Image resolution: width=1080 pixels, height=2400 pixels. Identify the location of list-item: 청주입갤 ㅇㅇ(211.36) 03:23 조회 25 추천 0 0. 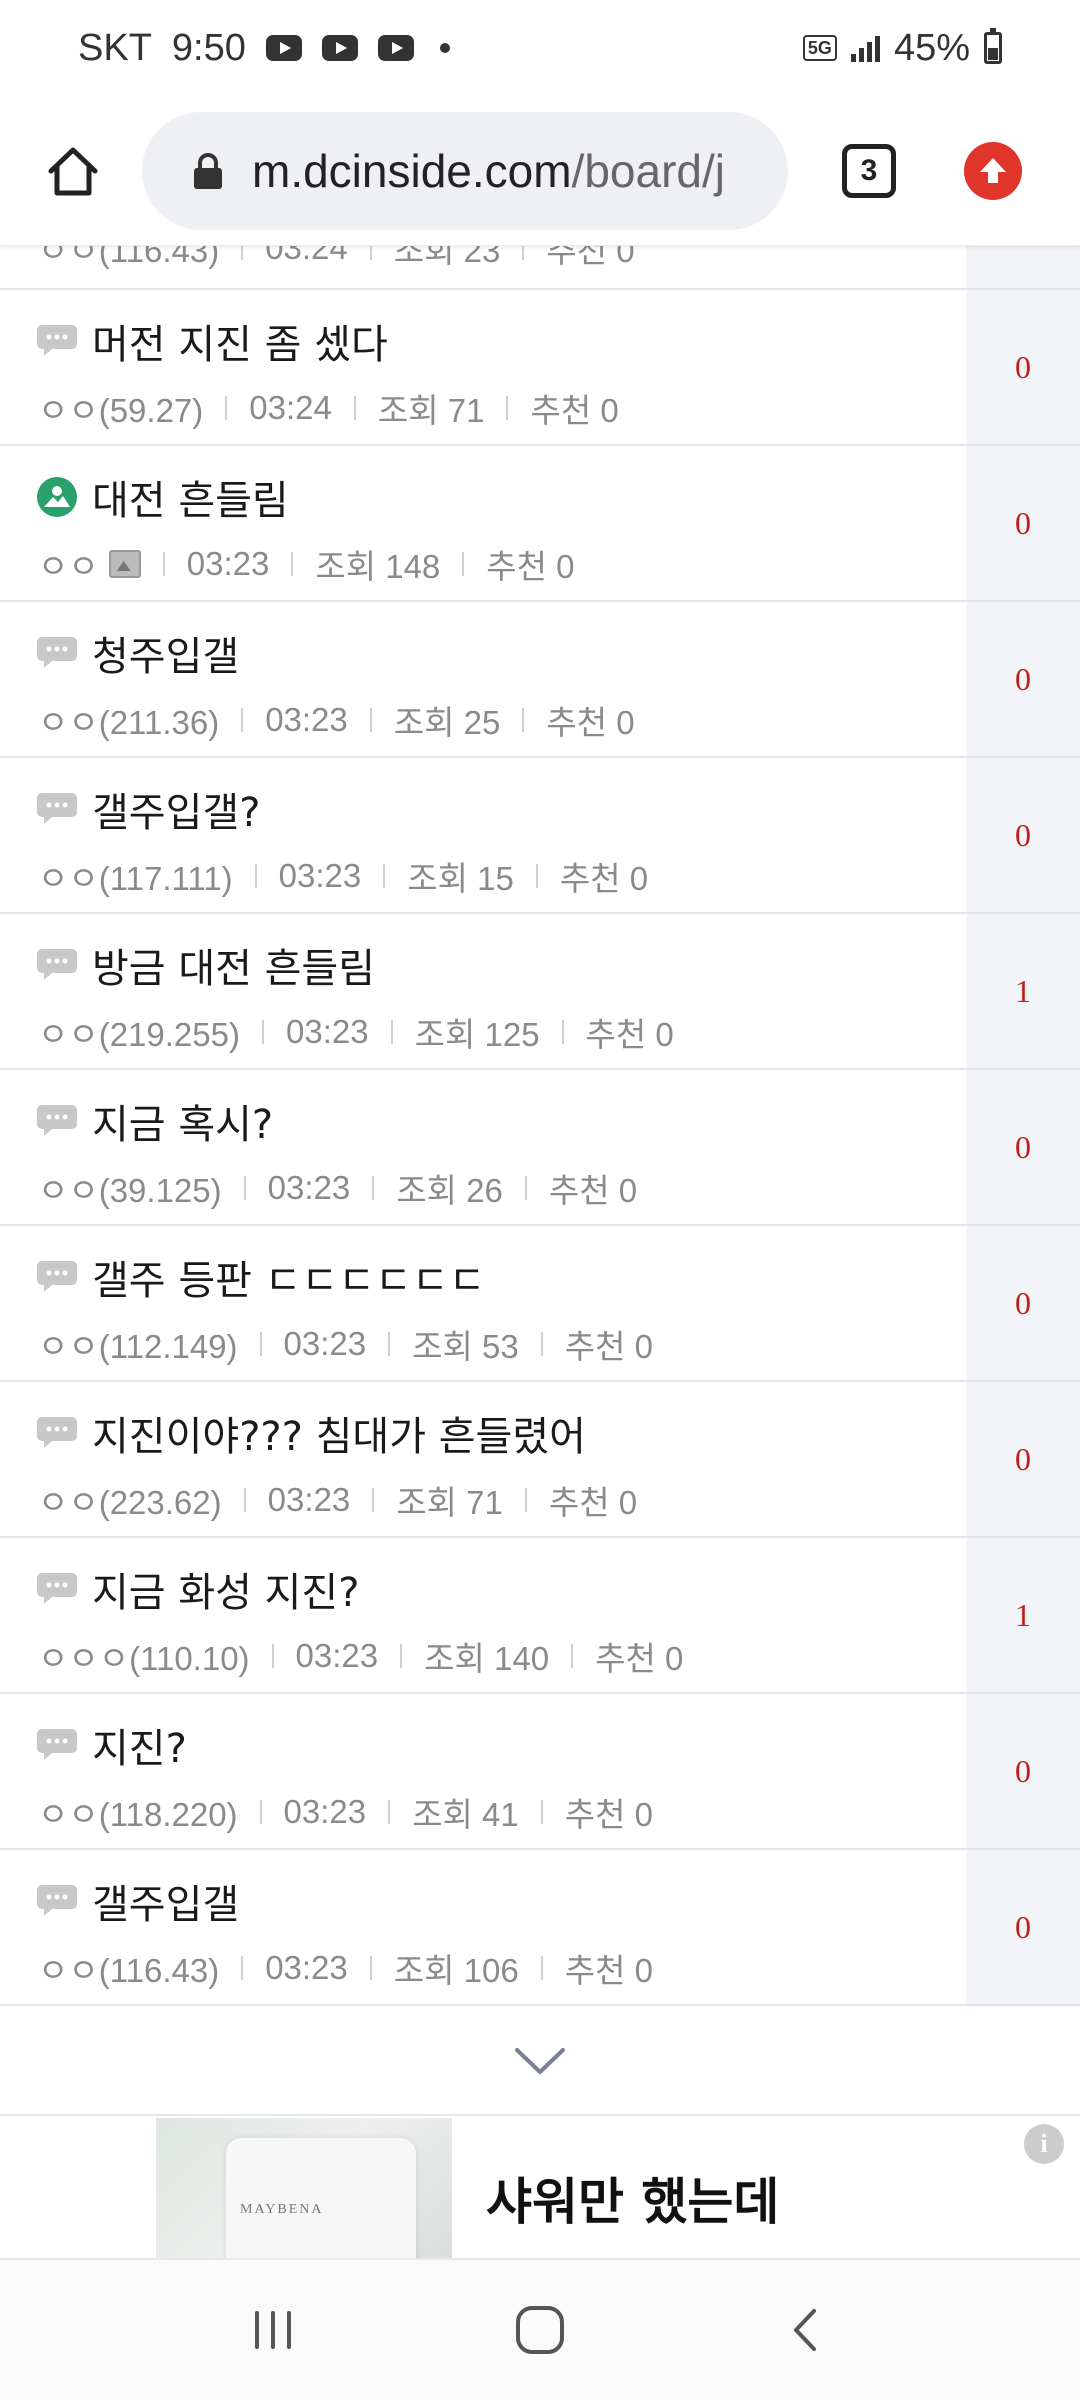
(540, 680).